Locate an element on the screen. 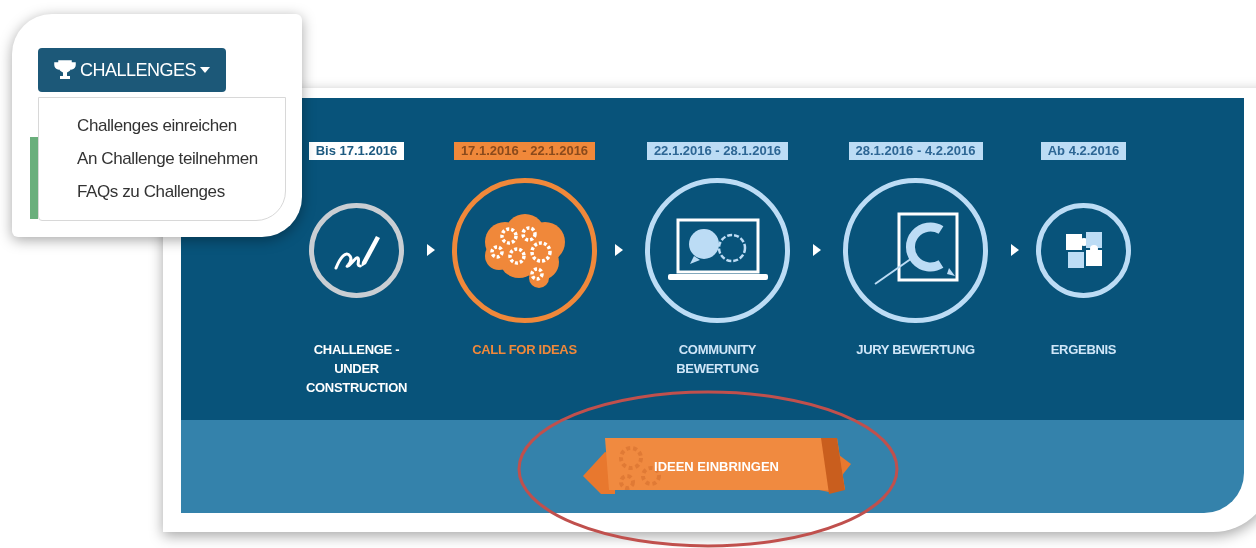  step-label: COMMUNITY BEWERTUNG is located at coordinates (717, 359).